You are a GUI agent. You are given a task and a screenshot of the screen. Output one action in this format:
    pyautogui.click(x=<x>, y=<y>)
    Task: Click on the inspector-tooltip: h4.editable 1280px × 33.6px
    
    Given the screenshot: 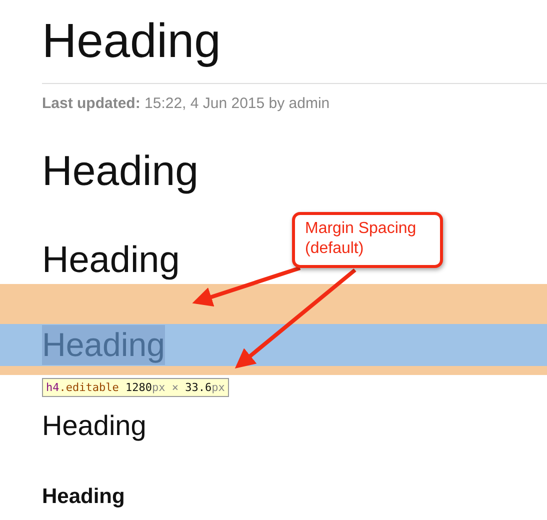 What is the action you would take?
    pyautogui.click(x=135, y=387)
    